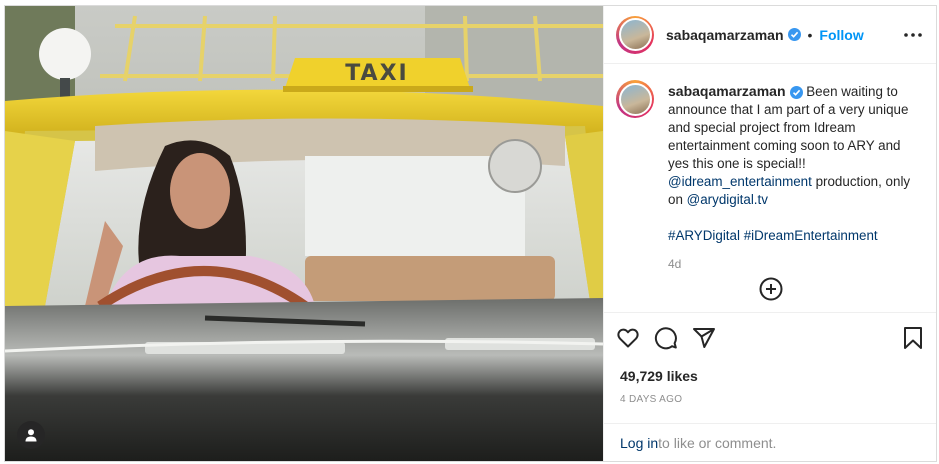 This screenshot has height=464, width=939. I want to click on mention-link: @idream_entertainment, so click(740, 181).